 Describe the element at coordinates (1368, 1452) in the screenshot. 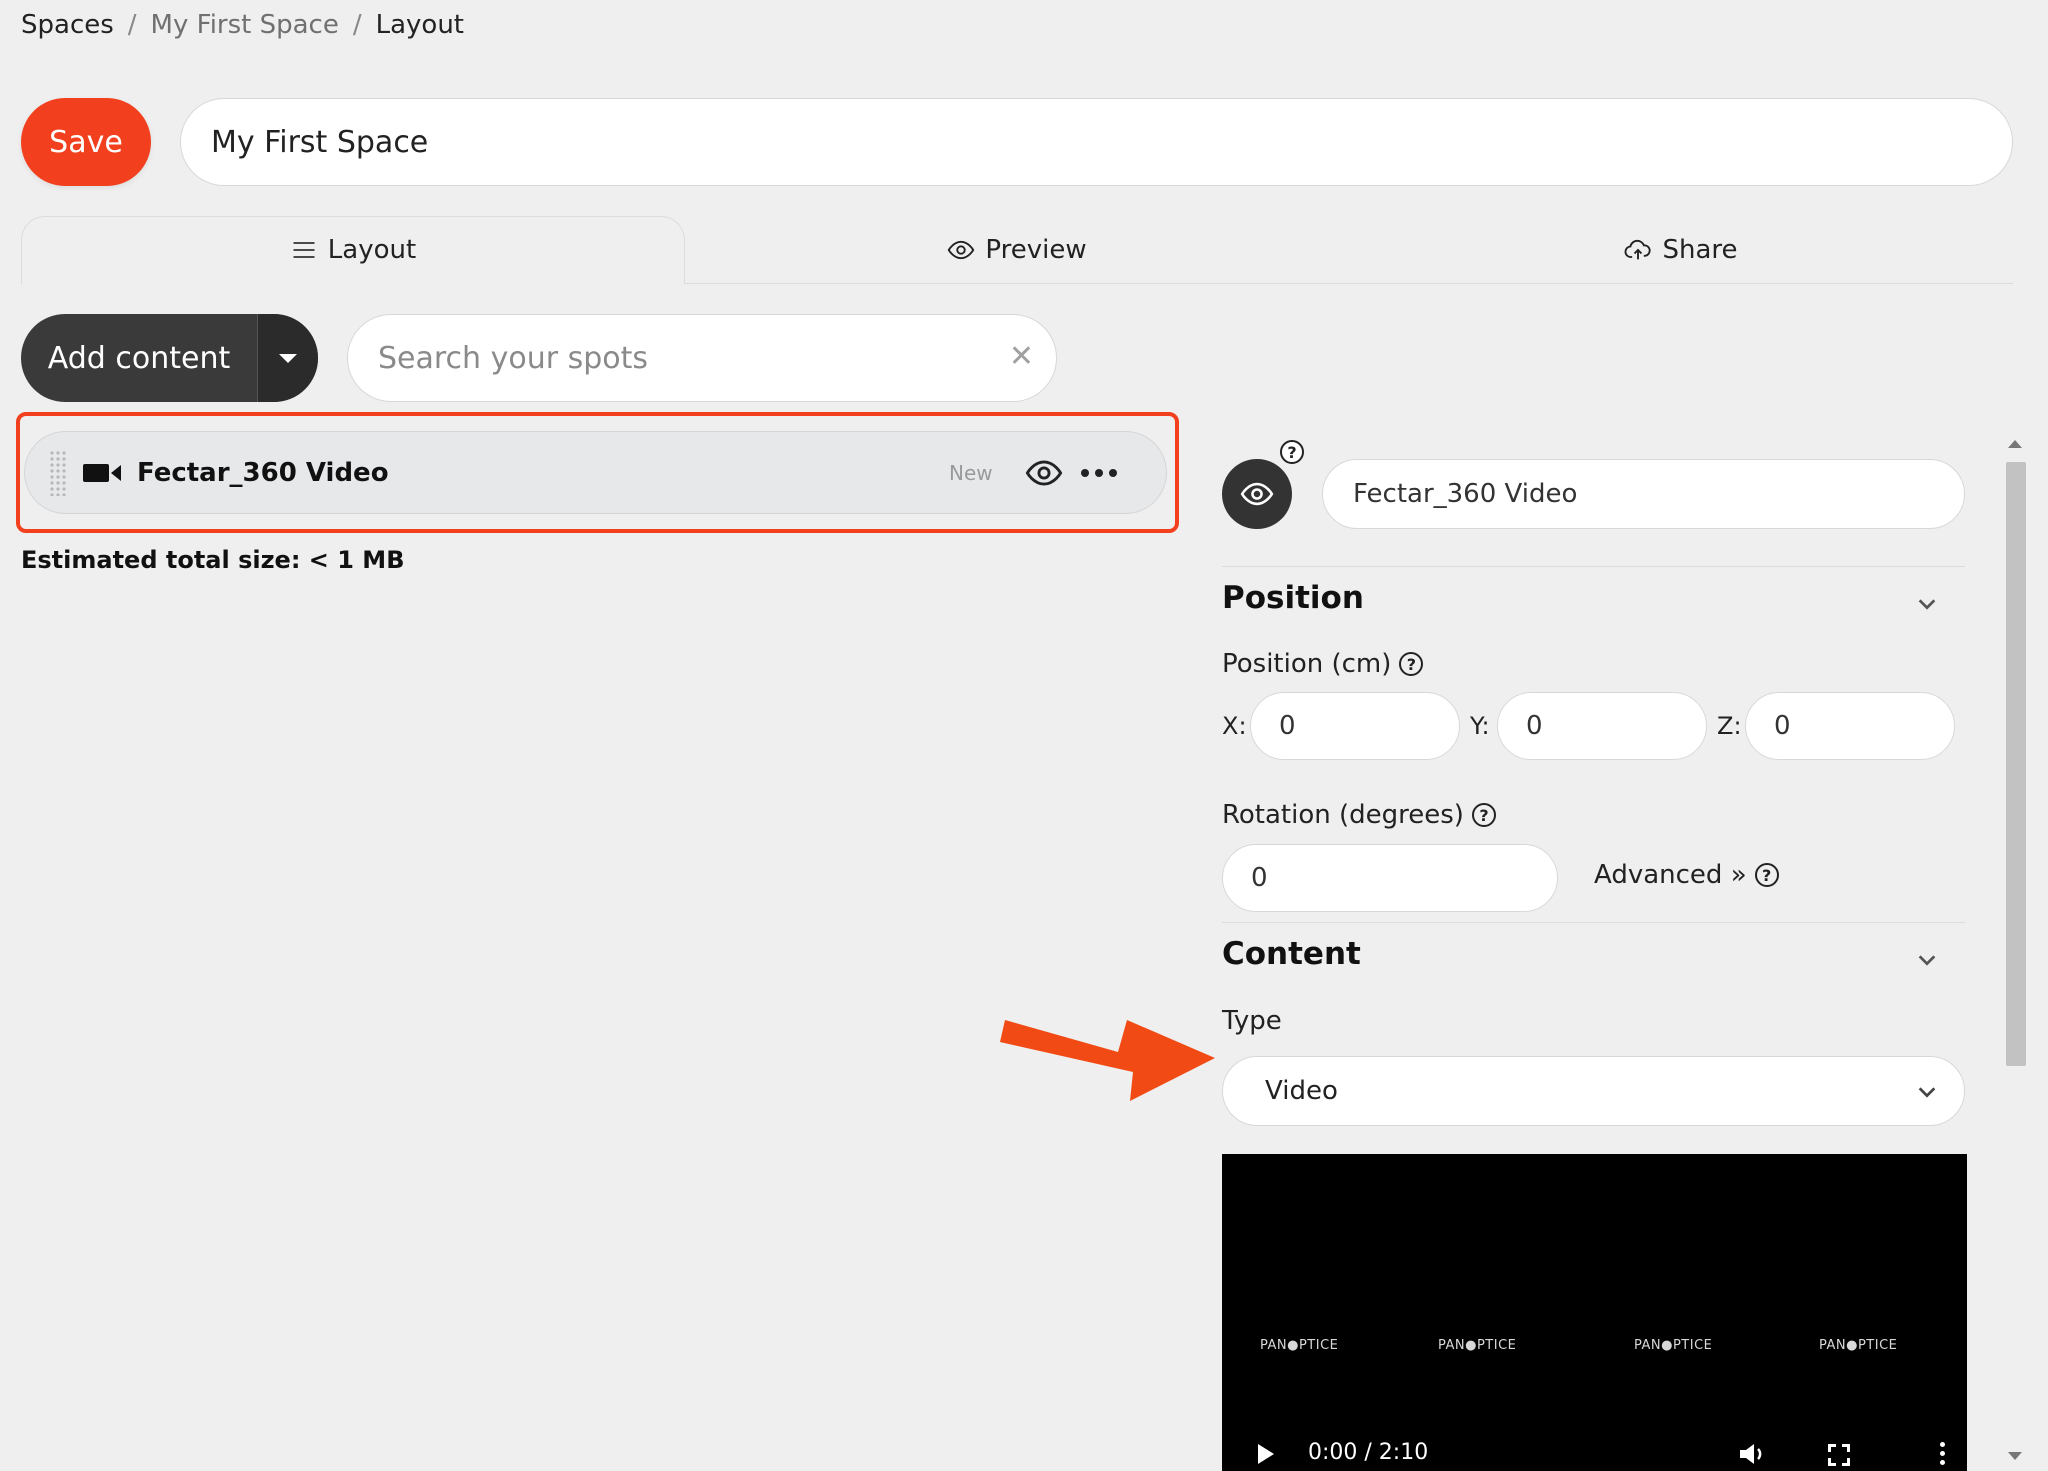

I see `video-time: 0:00 / 2:10` at that location.